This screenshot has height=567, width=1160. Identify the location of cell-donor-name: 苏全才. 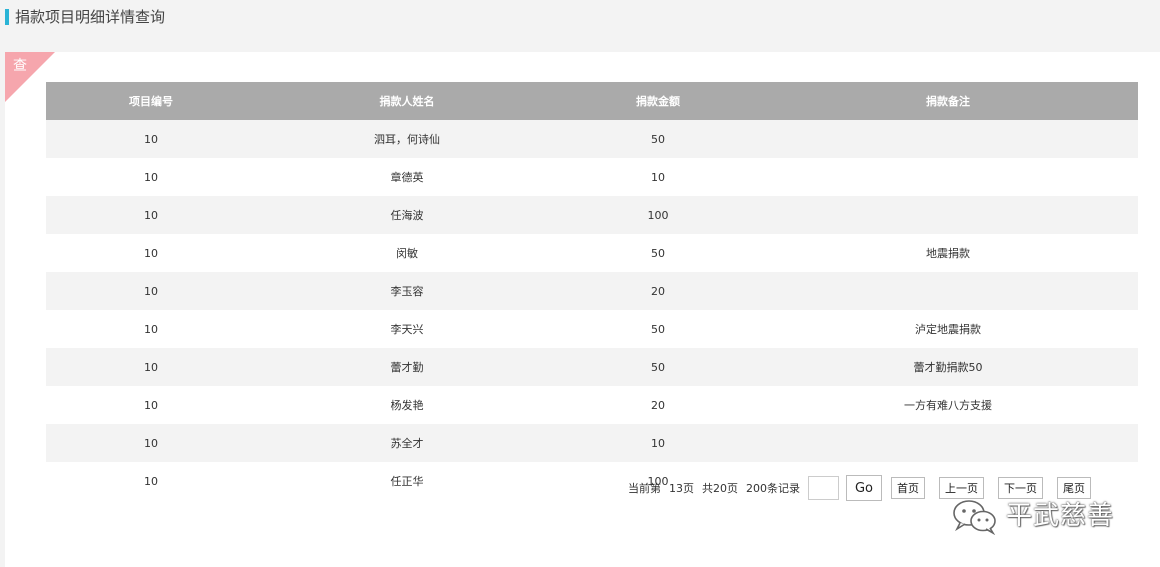
(407, 443).